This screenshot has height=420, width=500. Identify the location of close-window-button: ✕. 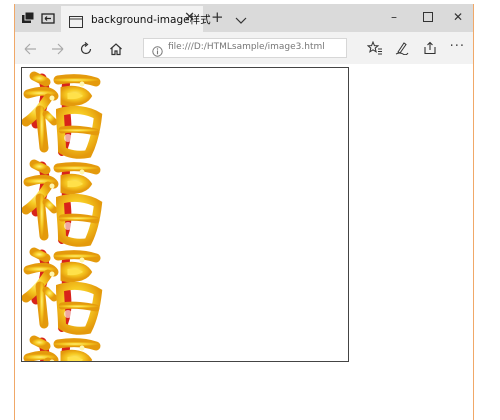
(458, 17).